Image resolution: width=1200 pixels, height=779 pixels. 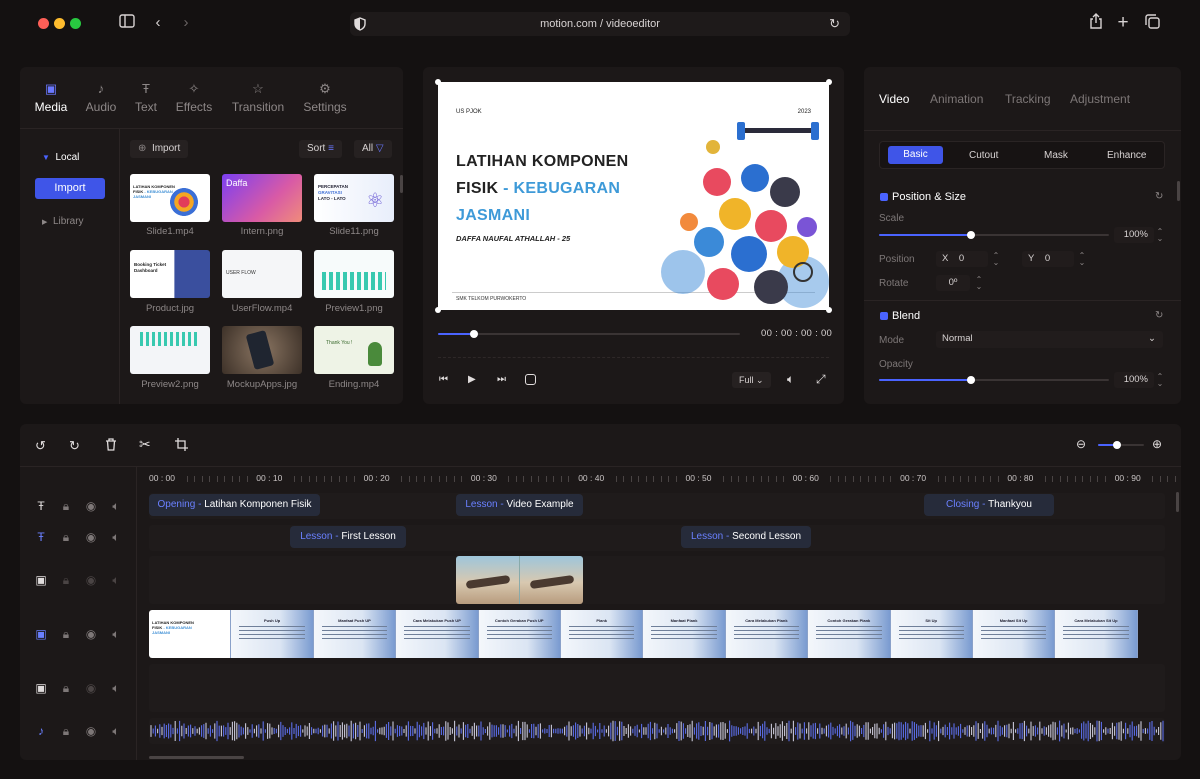 I want to click on media-thumb-intern: Daffa, so click(x=262, y=198).